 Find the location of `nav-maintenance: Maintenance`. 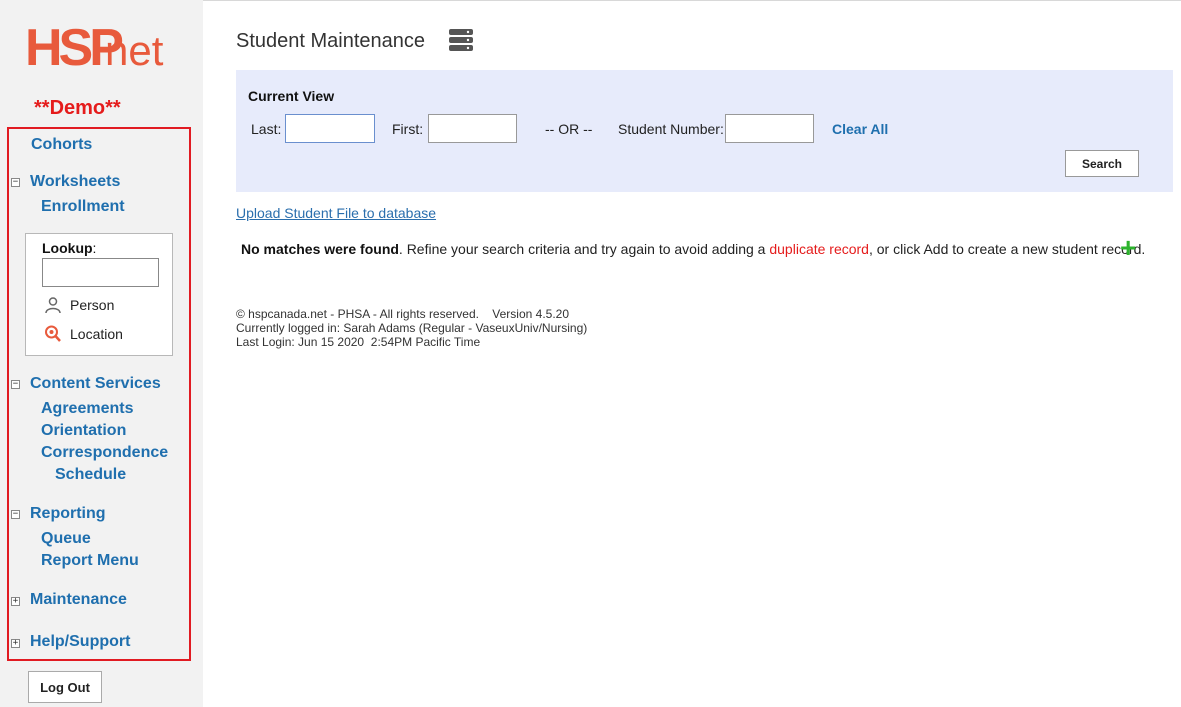

nav-maintenance: Maintenance is located at coordinates (78, 600).